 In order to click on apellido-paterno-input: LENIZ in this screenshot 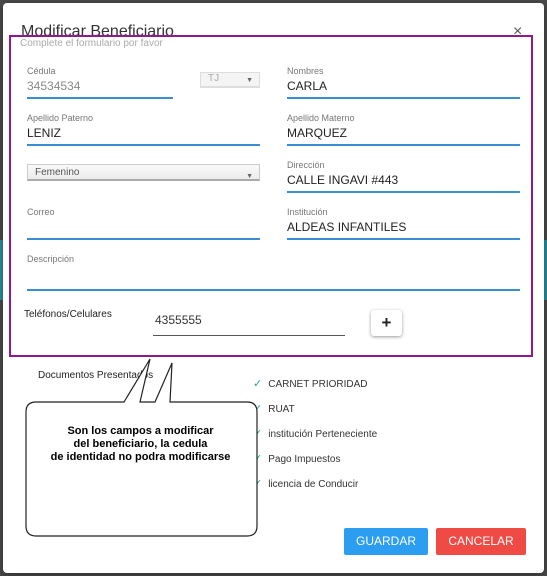, I will do `click(143, 133)`.